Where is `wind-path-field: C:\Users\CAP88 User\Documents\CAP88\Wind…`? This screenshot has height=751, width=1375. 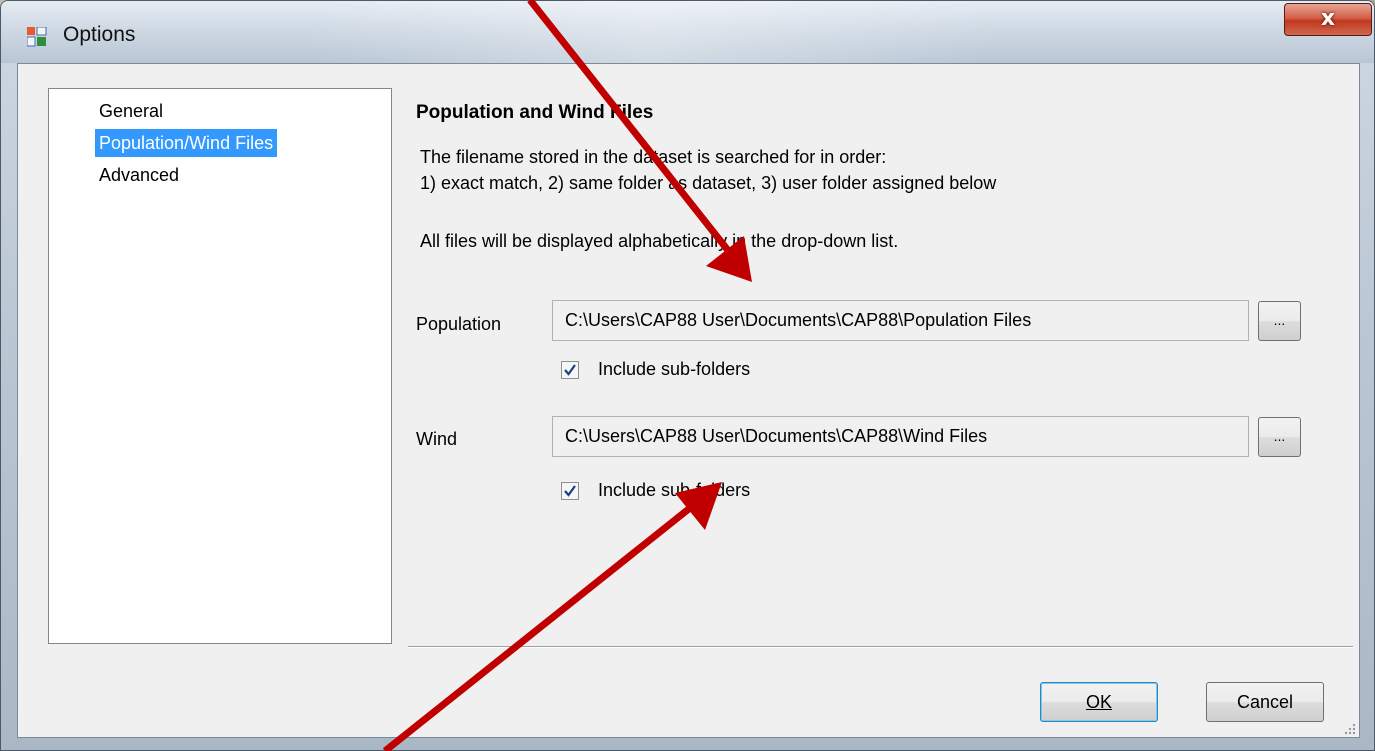 wind-path-field: C:\Users\CAP88 User\Documents\CAP88\Wind… is located at coordinates (900, 436).